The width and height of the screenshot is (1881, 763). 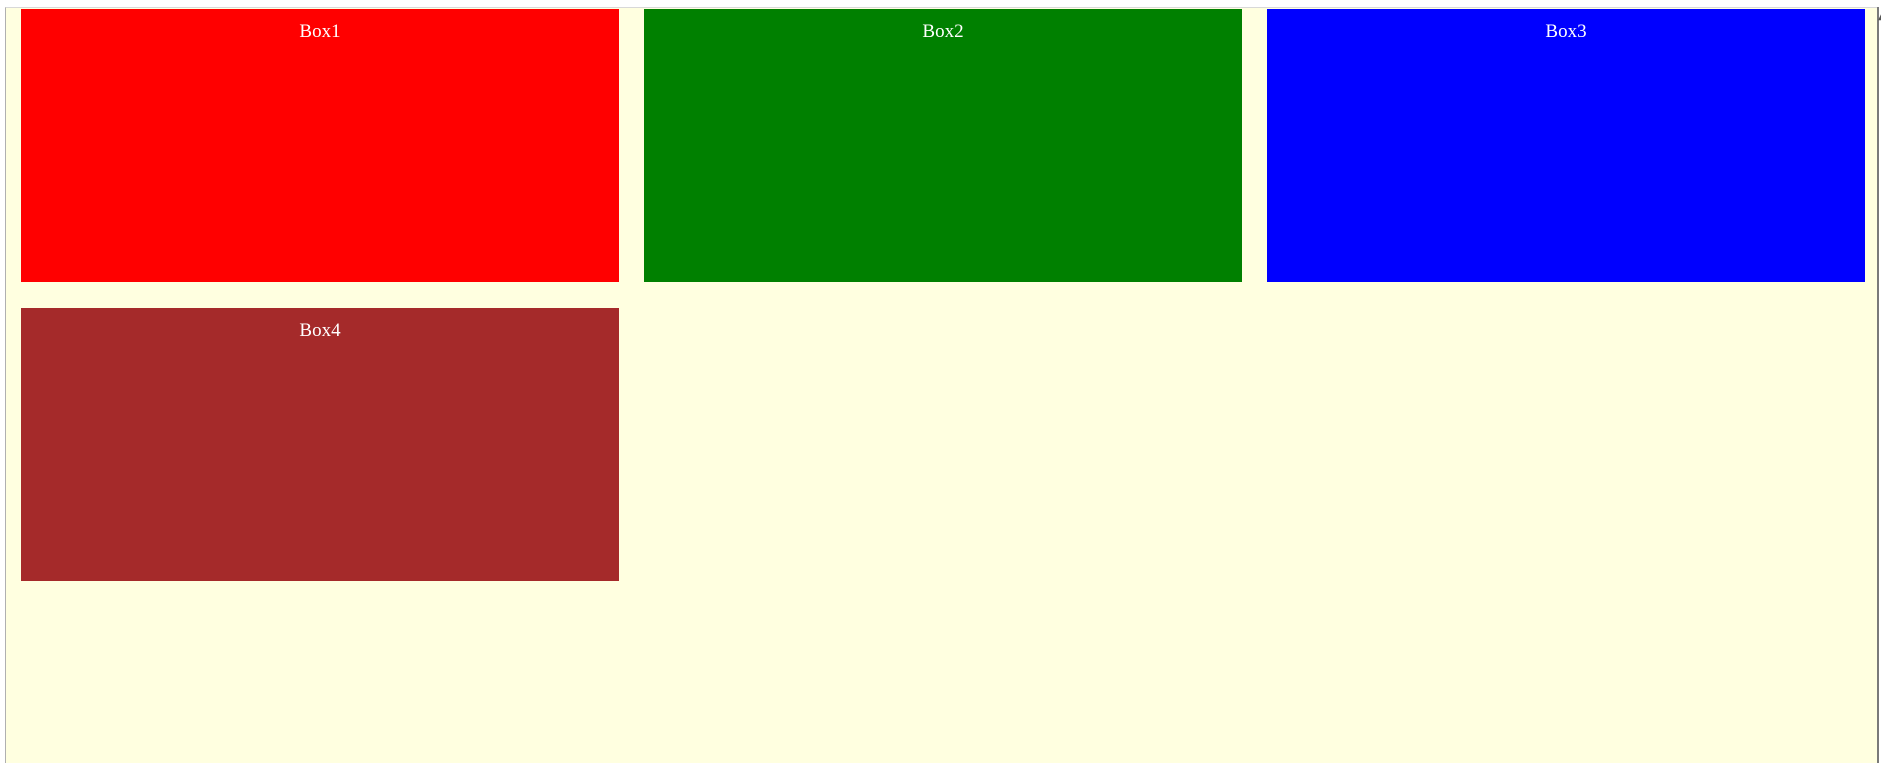 I want to click on box-1-label: Box1, so click(x=320, y=31).